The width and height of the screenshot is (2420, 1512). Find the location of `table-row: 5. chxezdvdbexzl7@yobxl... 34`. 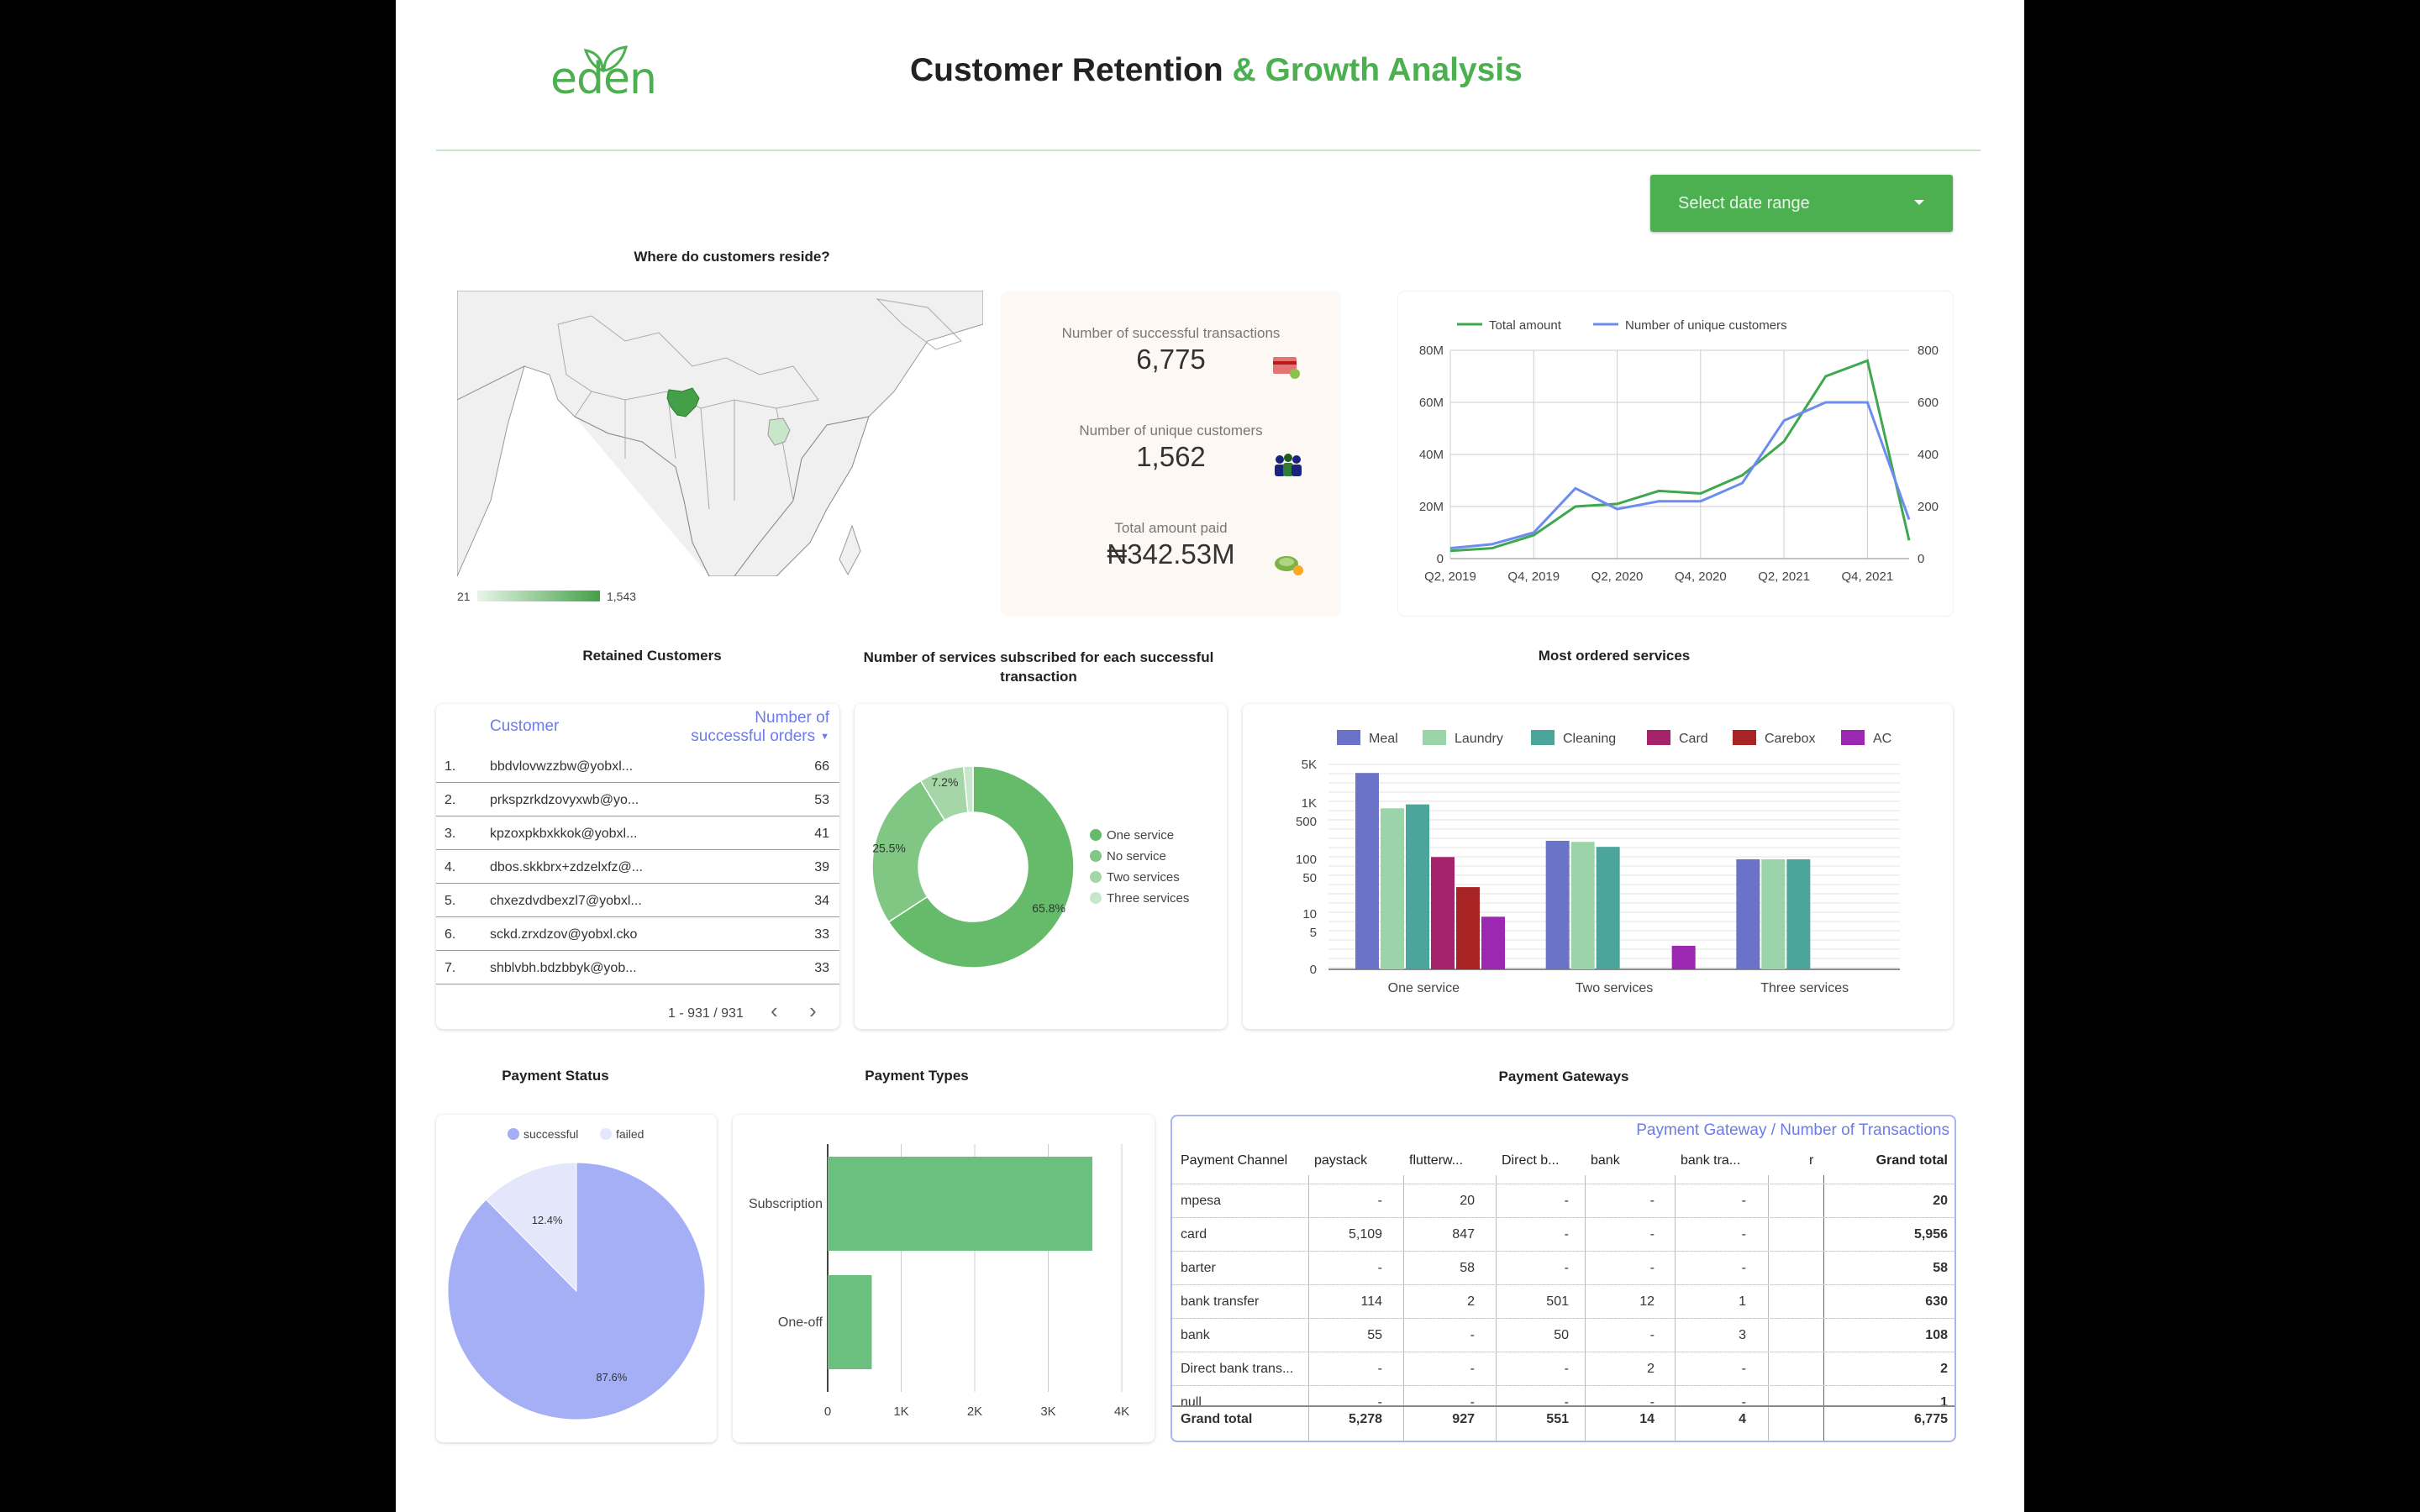

table-row: 5. chxezdvdbexzl7@yobxl... 34 is located at coordinates (637, 900).